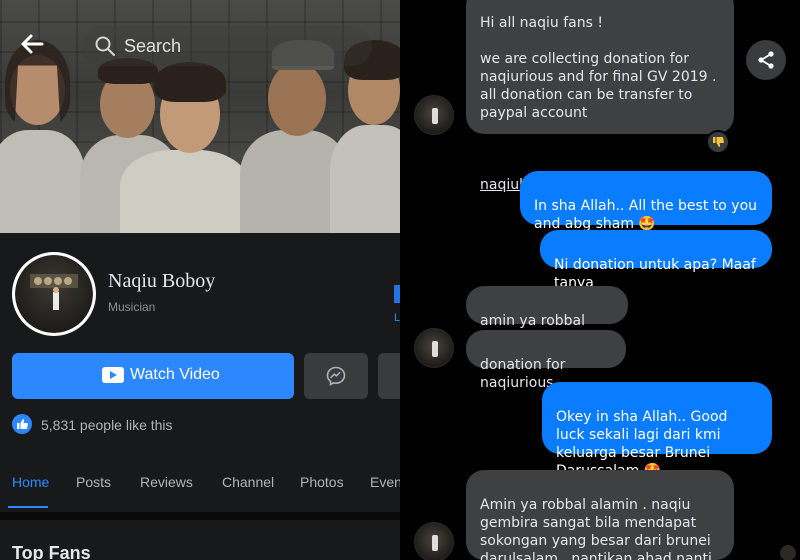 Image resolution: width=800 pixels, height=560 pixels. I want to click on top-fans-heading: Top Fans, so click(51, 551).